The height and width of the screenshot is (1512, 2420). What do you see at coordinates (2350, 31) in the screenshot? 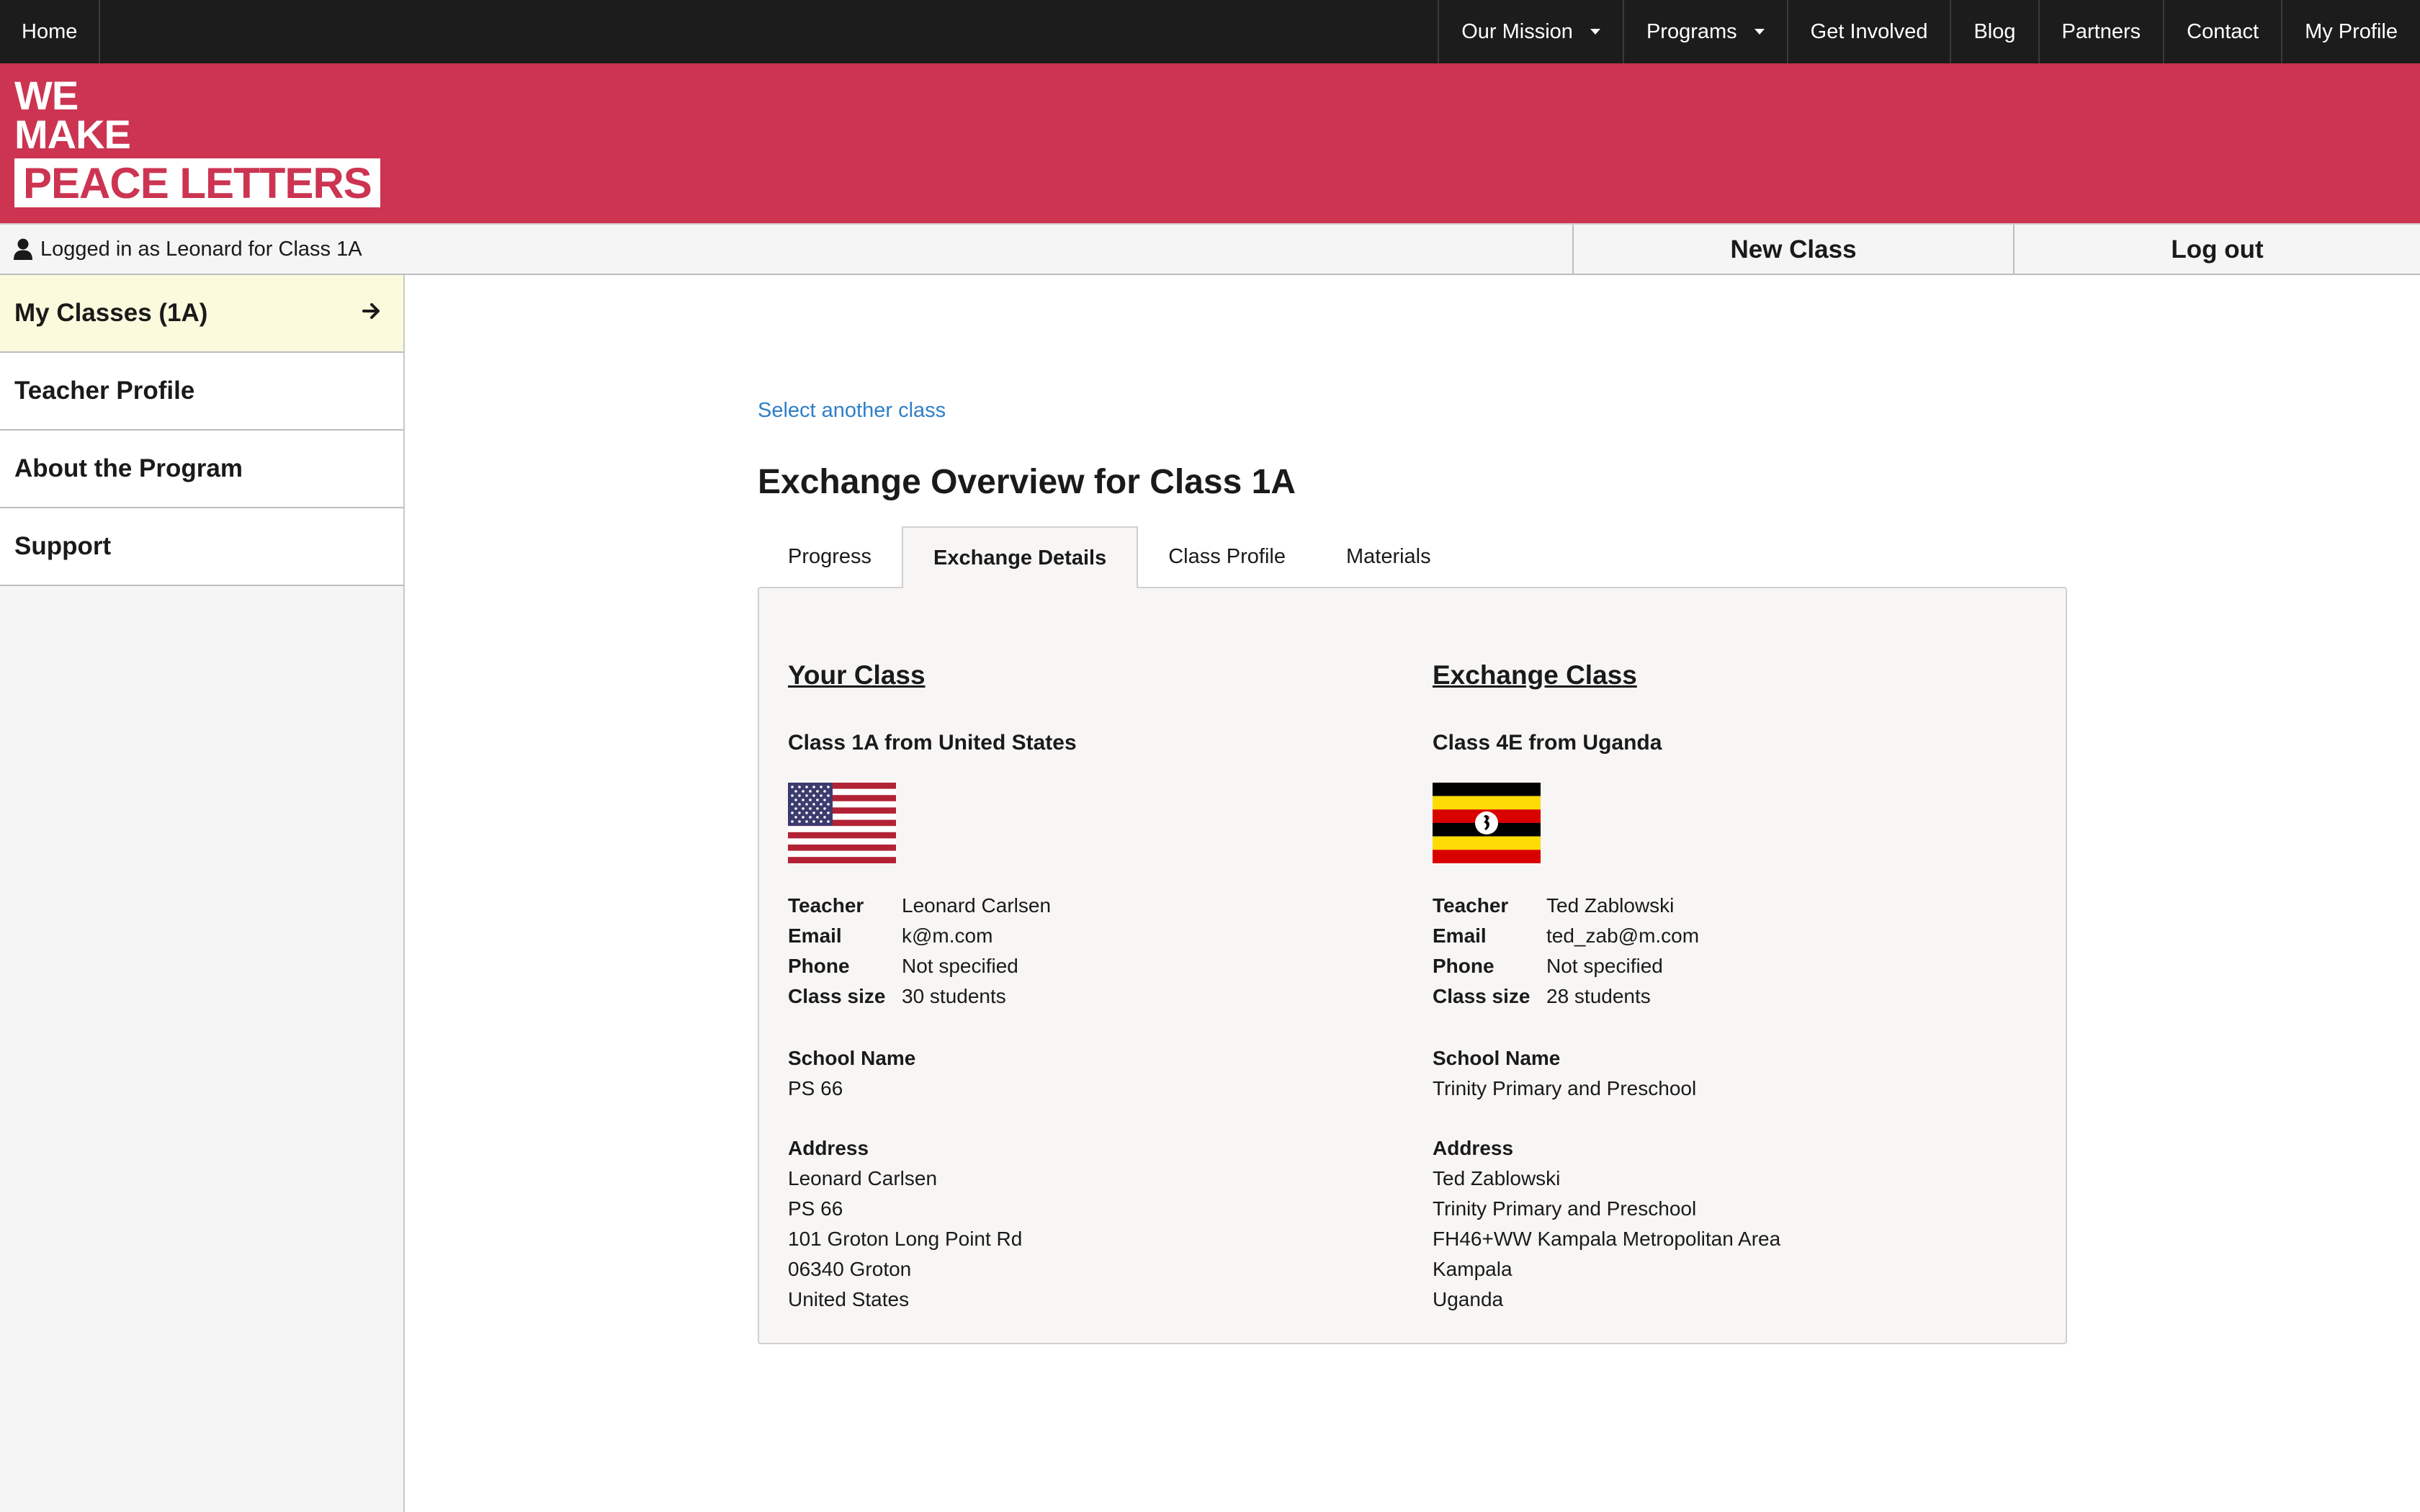
I see `nav-my-profile: My Profile` at bounding box center [2350, 31].